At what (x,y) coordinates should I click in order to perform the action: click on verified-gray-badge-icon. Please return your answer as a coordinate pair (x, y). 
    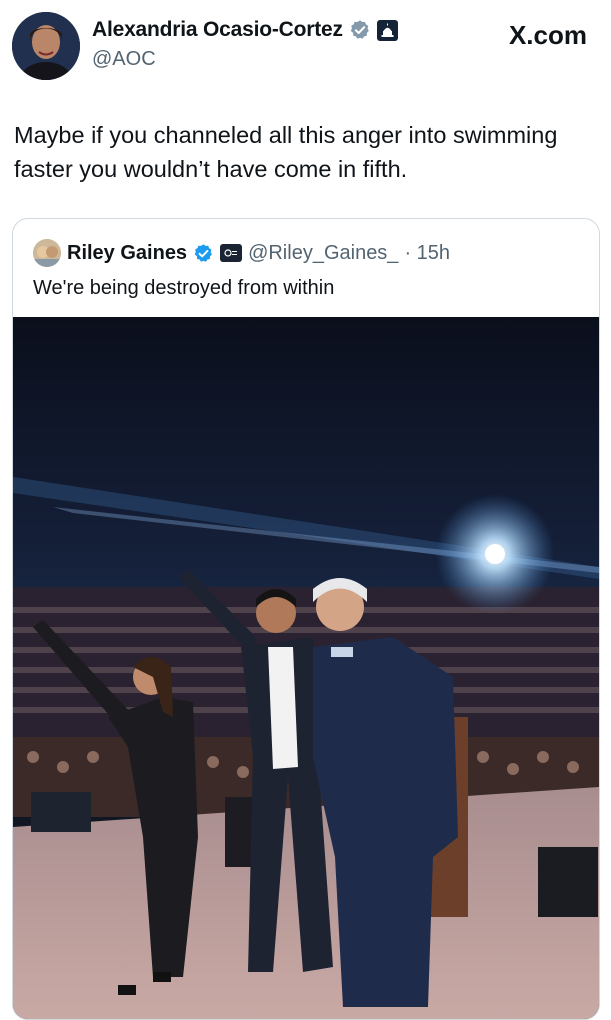
    Looking at the image, I should click on (360, 30).